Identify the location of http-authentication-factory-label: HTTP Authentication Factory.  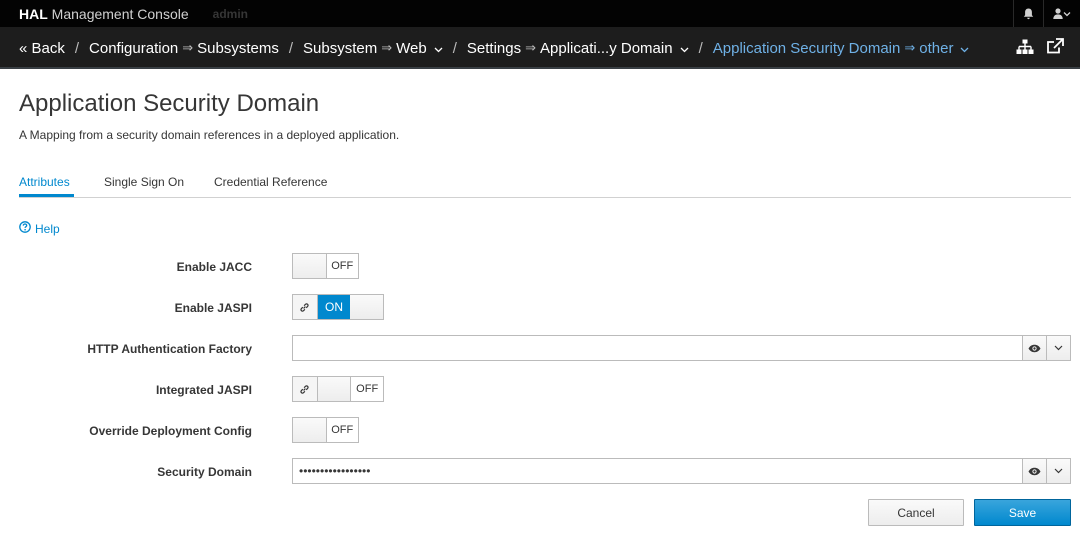
(169, 349).